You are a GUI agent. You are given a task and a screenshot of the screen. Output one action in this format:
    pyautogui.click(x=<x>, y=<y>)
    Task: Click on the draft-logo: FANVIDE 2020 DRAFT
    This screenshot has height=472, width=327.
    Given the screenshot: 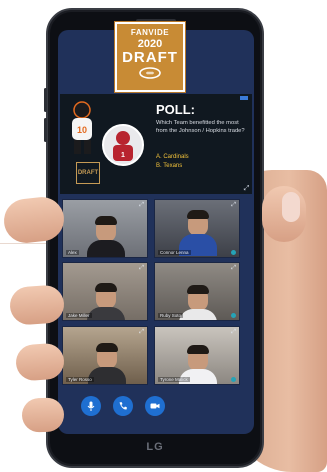 What is the action you would take?
    pyautogui.click(x=150, y=57)
    